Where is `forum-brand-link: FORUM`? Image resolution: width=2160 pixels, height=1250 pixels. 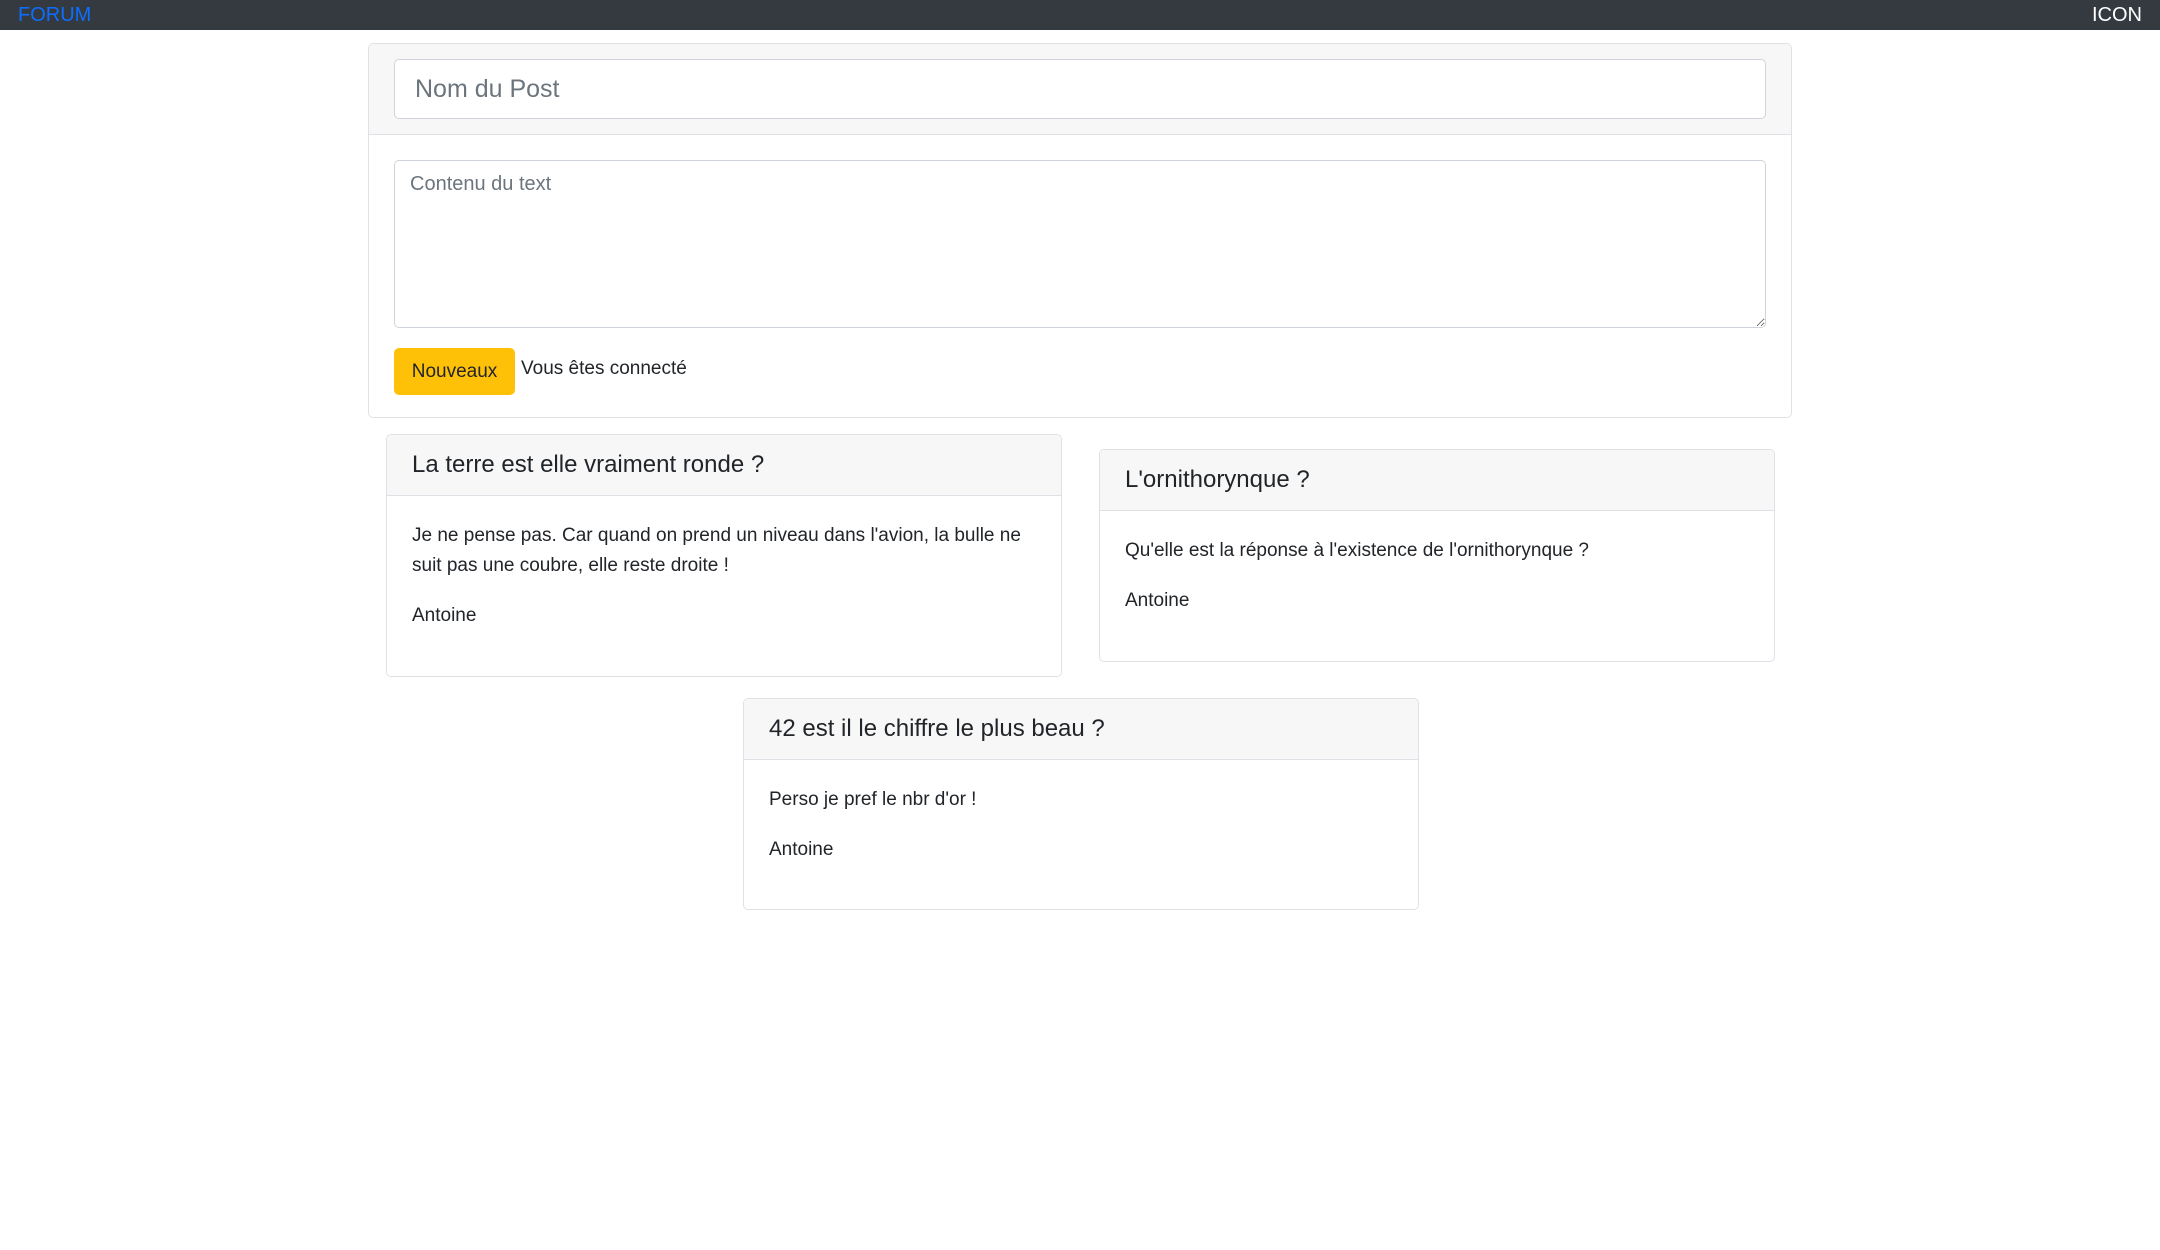 forum-brand-link: FORUM is located at coordinates (54, 15).